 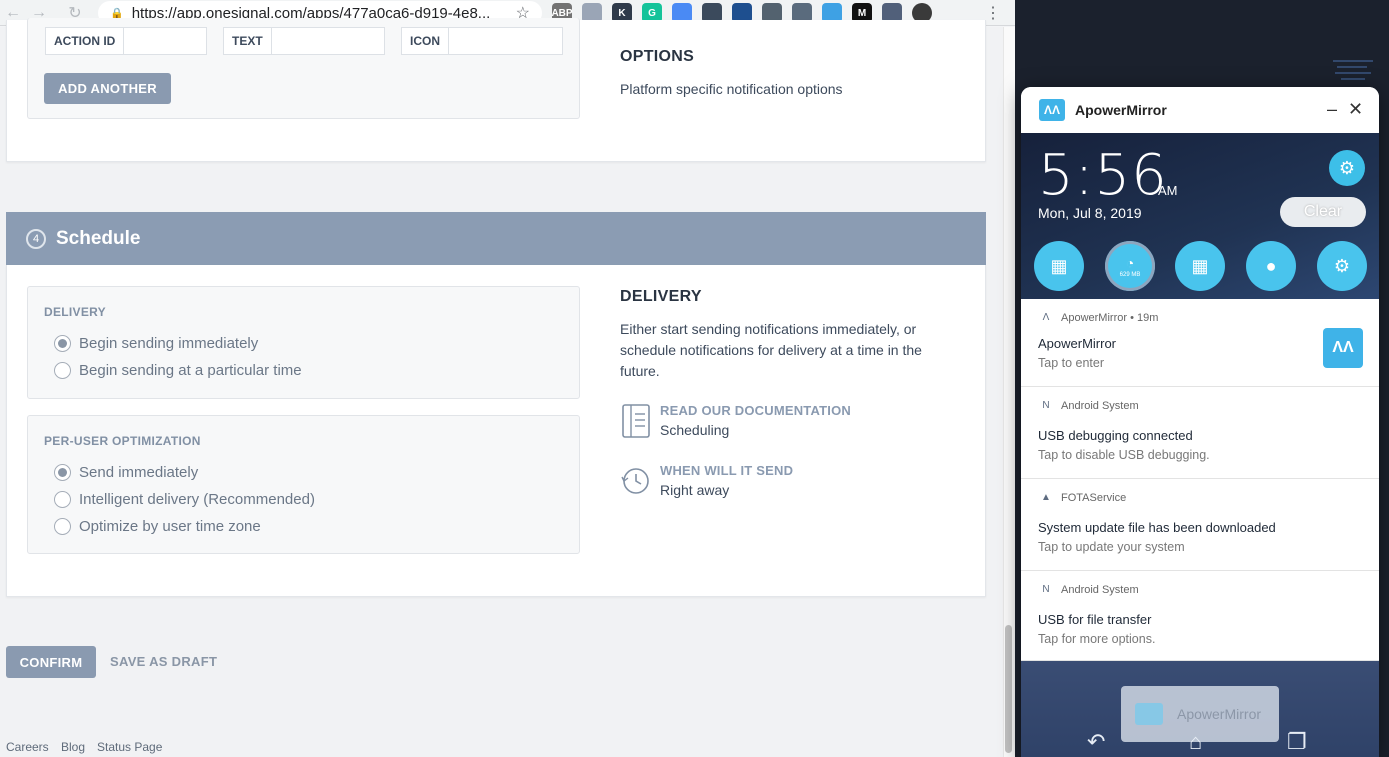 I want to click on documentation-link: READ OUR DOCUMENTATION Scheduling, so click(x=735, y=421).